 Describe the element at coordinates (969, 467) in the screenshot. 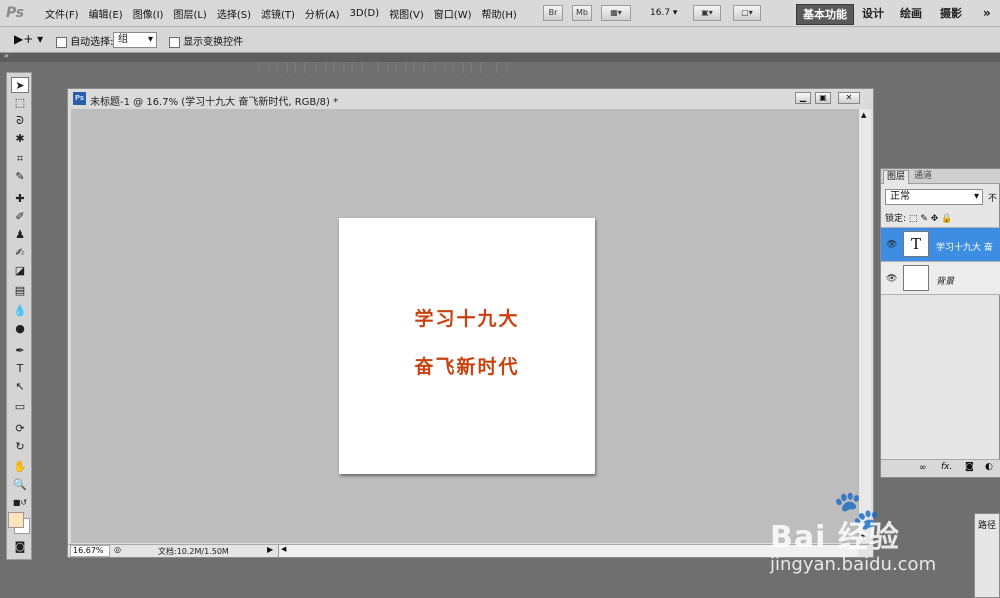

I see `mask-icon: ◙` at that location.